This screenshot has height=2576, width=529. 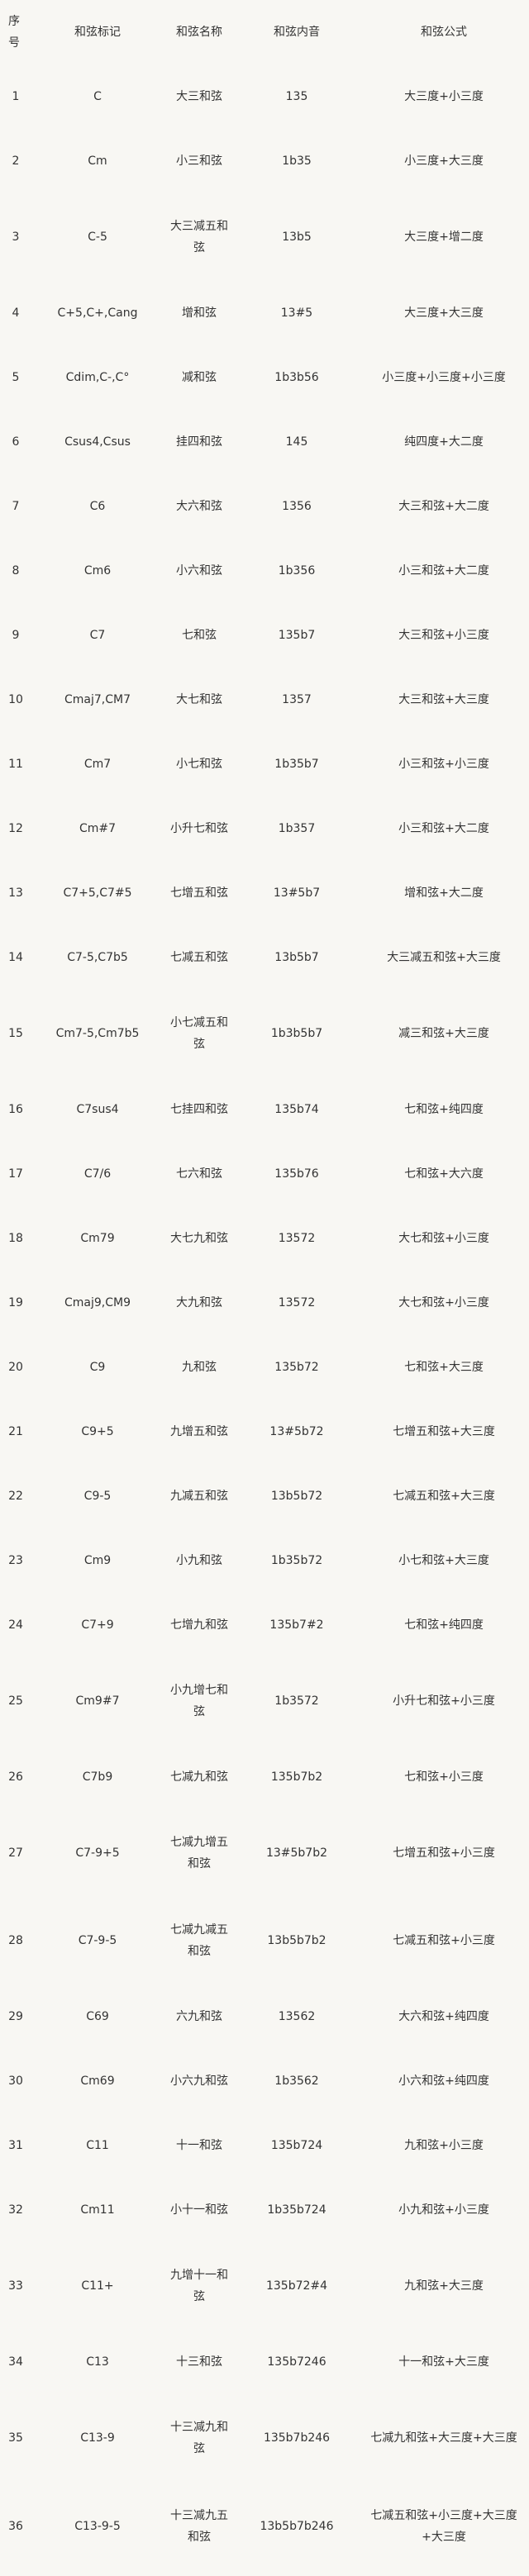 What do you see at coordinates (264, 161) in the screenshot?
I see `table-row: 2 Cm 小三和弦 1b35 小三度+大三度` at bounding box center [264, 161].